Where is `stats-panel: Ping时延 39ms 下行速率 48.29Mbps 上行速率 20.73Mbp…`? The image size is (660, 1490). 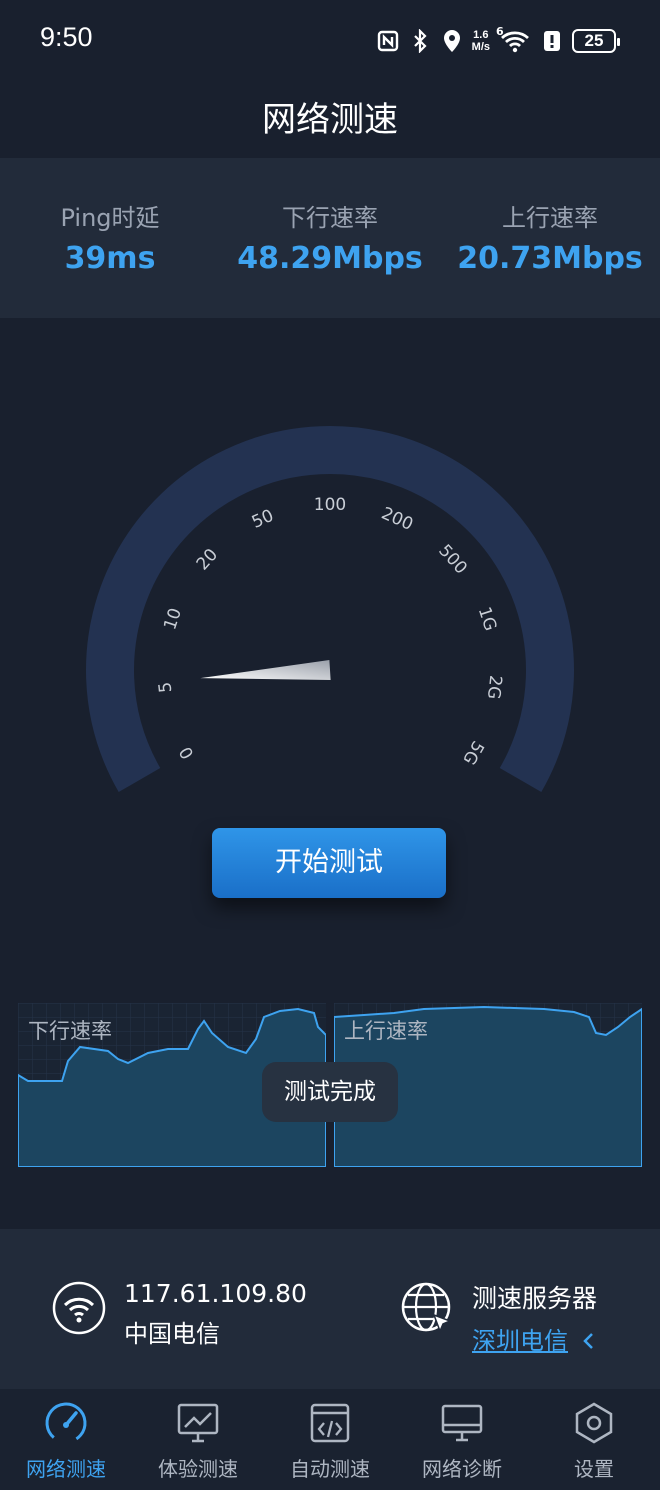 stats-panel: Ping时延 39ms 下行速率 48.29Mbps 上行速率 20.73Mbp… is located at coordinates (330, 238).